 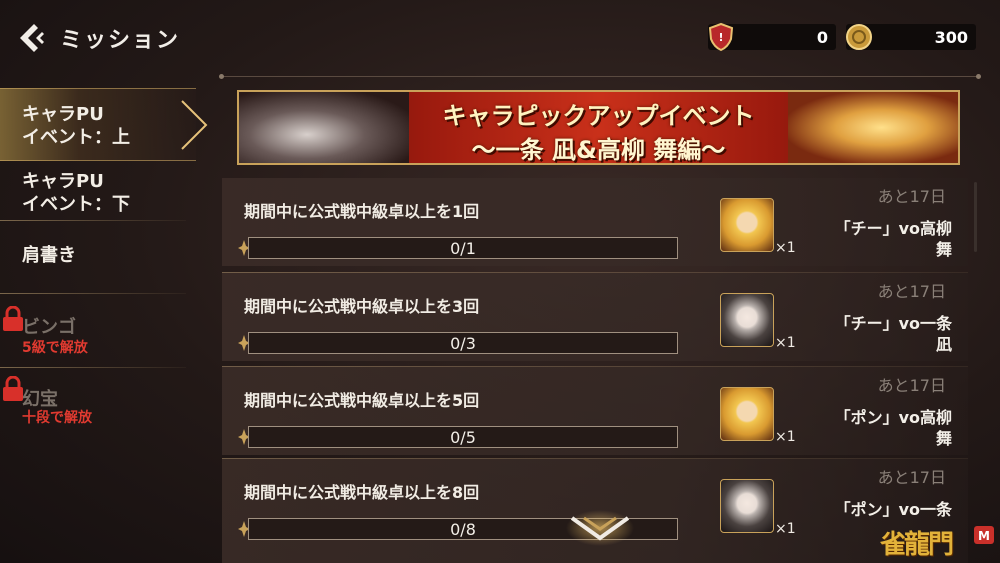 I want to click on event-banner: キャラピックアップイベント 〜一条 凪&高柳 舞編〜, so click(x=598, y=127).